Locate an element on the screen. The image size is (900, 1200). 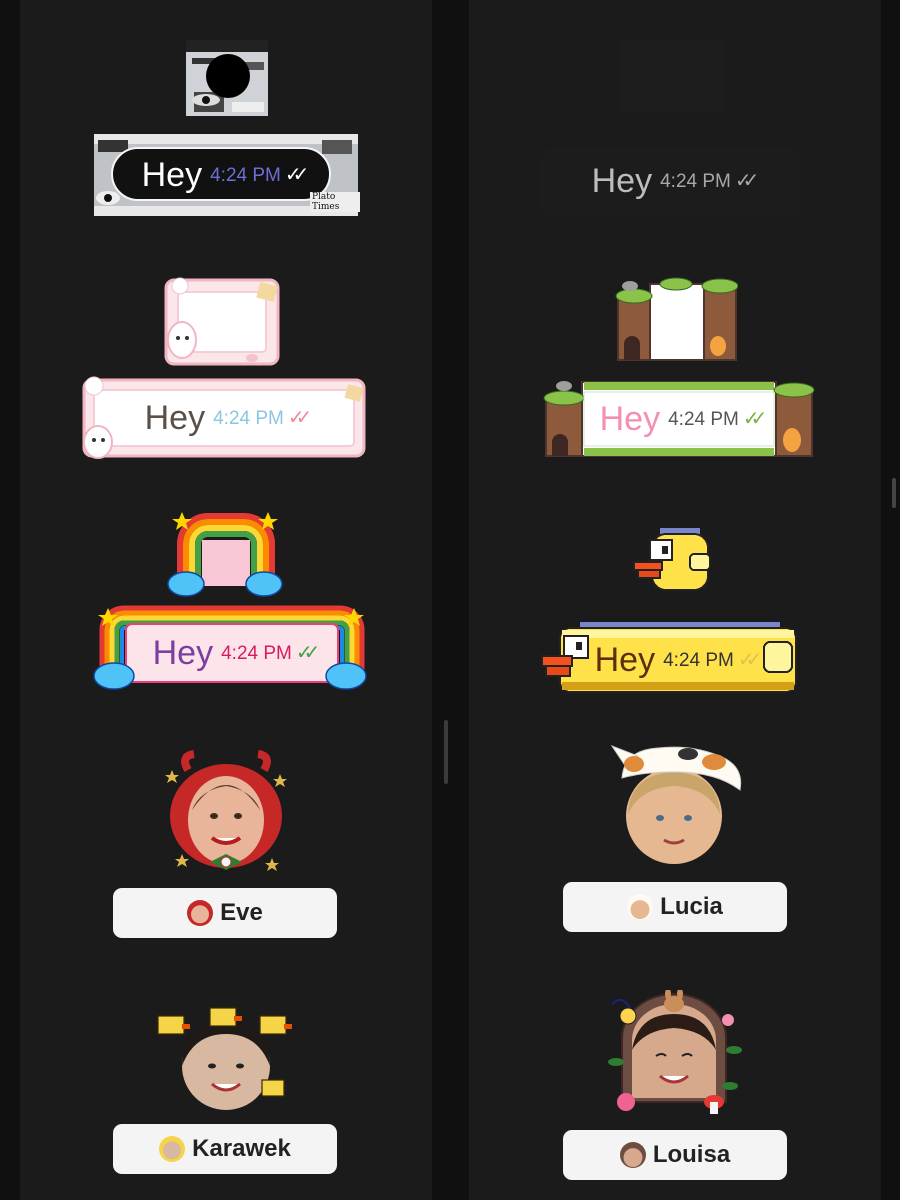
forest-chat-bubble: Hey 4:24 PM ✓✓ is located at coordinates (679, 419).